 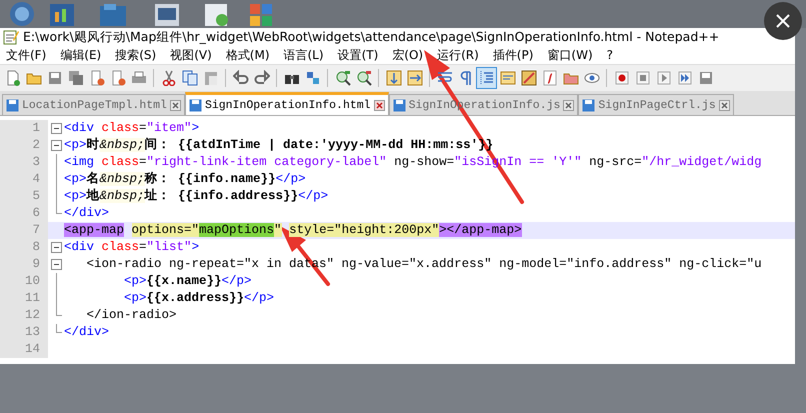 I want to click on line-number: 13, so click(x=24, y=332).